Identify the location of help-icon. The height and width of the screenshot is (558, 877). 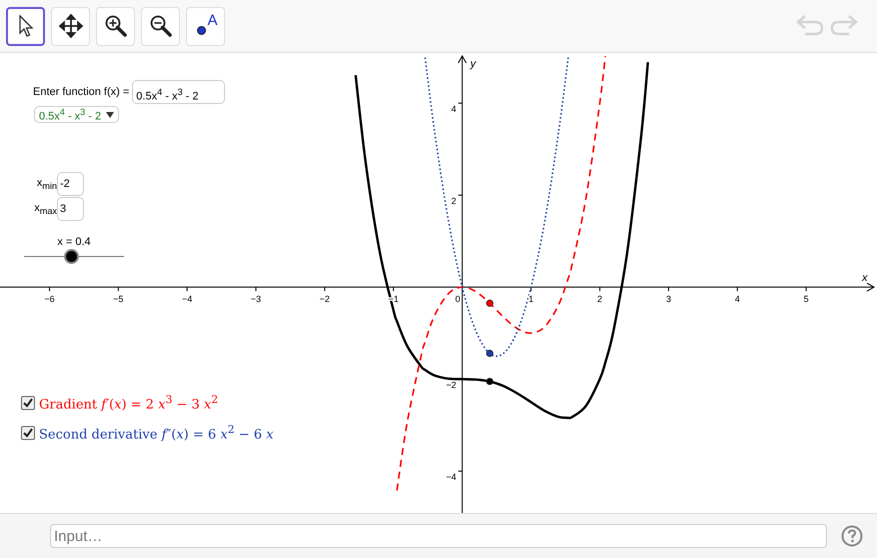
(852, 536).